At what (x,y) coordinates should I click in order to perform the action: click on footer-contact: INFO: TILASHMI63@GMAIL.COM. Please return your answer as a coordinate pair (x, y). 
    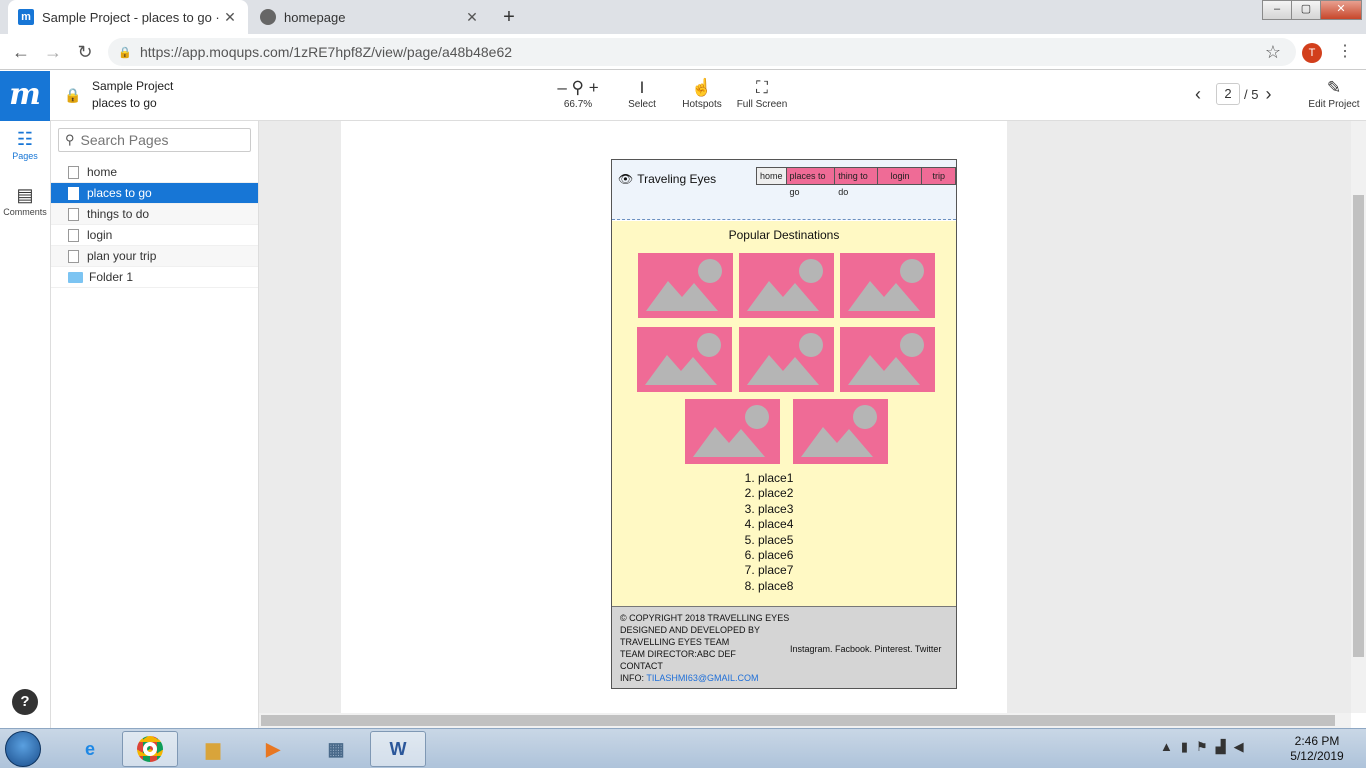
    Looking at the image, I should click on (704, 678).